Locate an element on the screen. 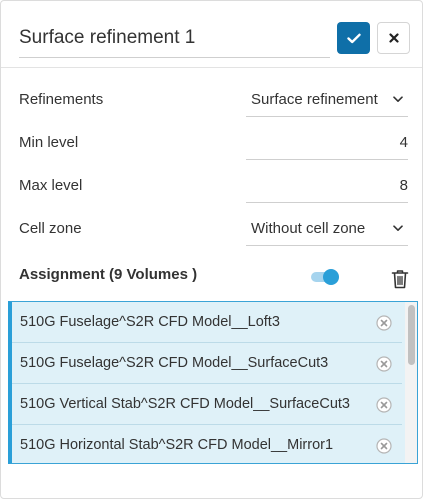 The width and height of the screenshot is (423, 499). toggle-knob is located at coordinates (331, 277).